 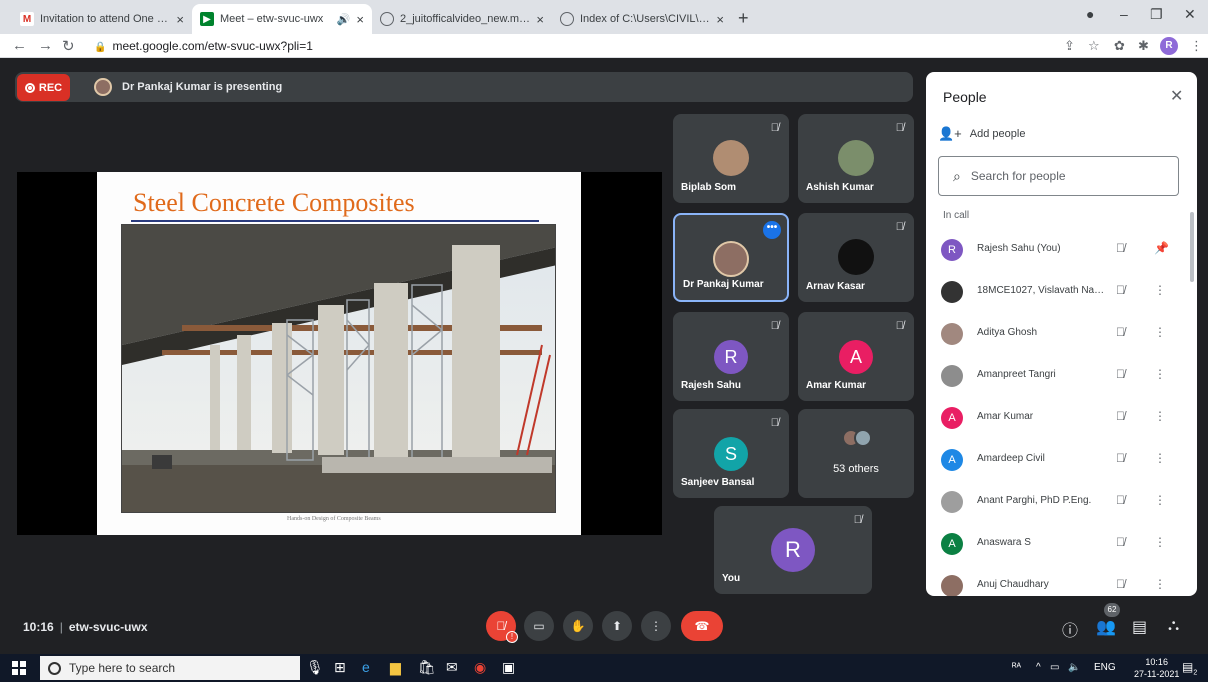 What do you see at coordinates (512, 637) in the screenshot?
I see `warning-icon: !` at bounding box center [512, 637].